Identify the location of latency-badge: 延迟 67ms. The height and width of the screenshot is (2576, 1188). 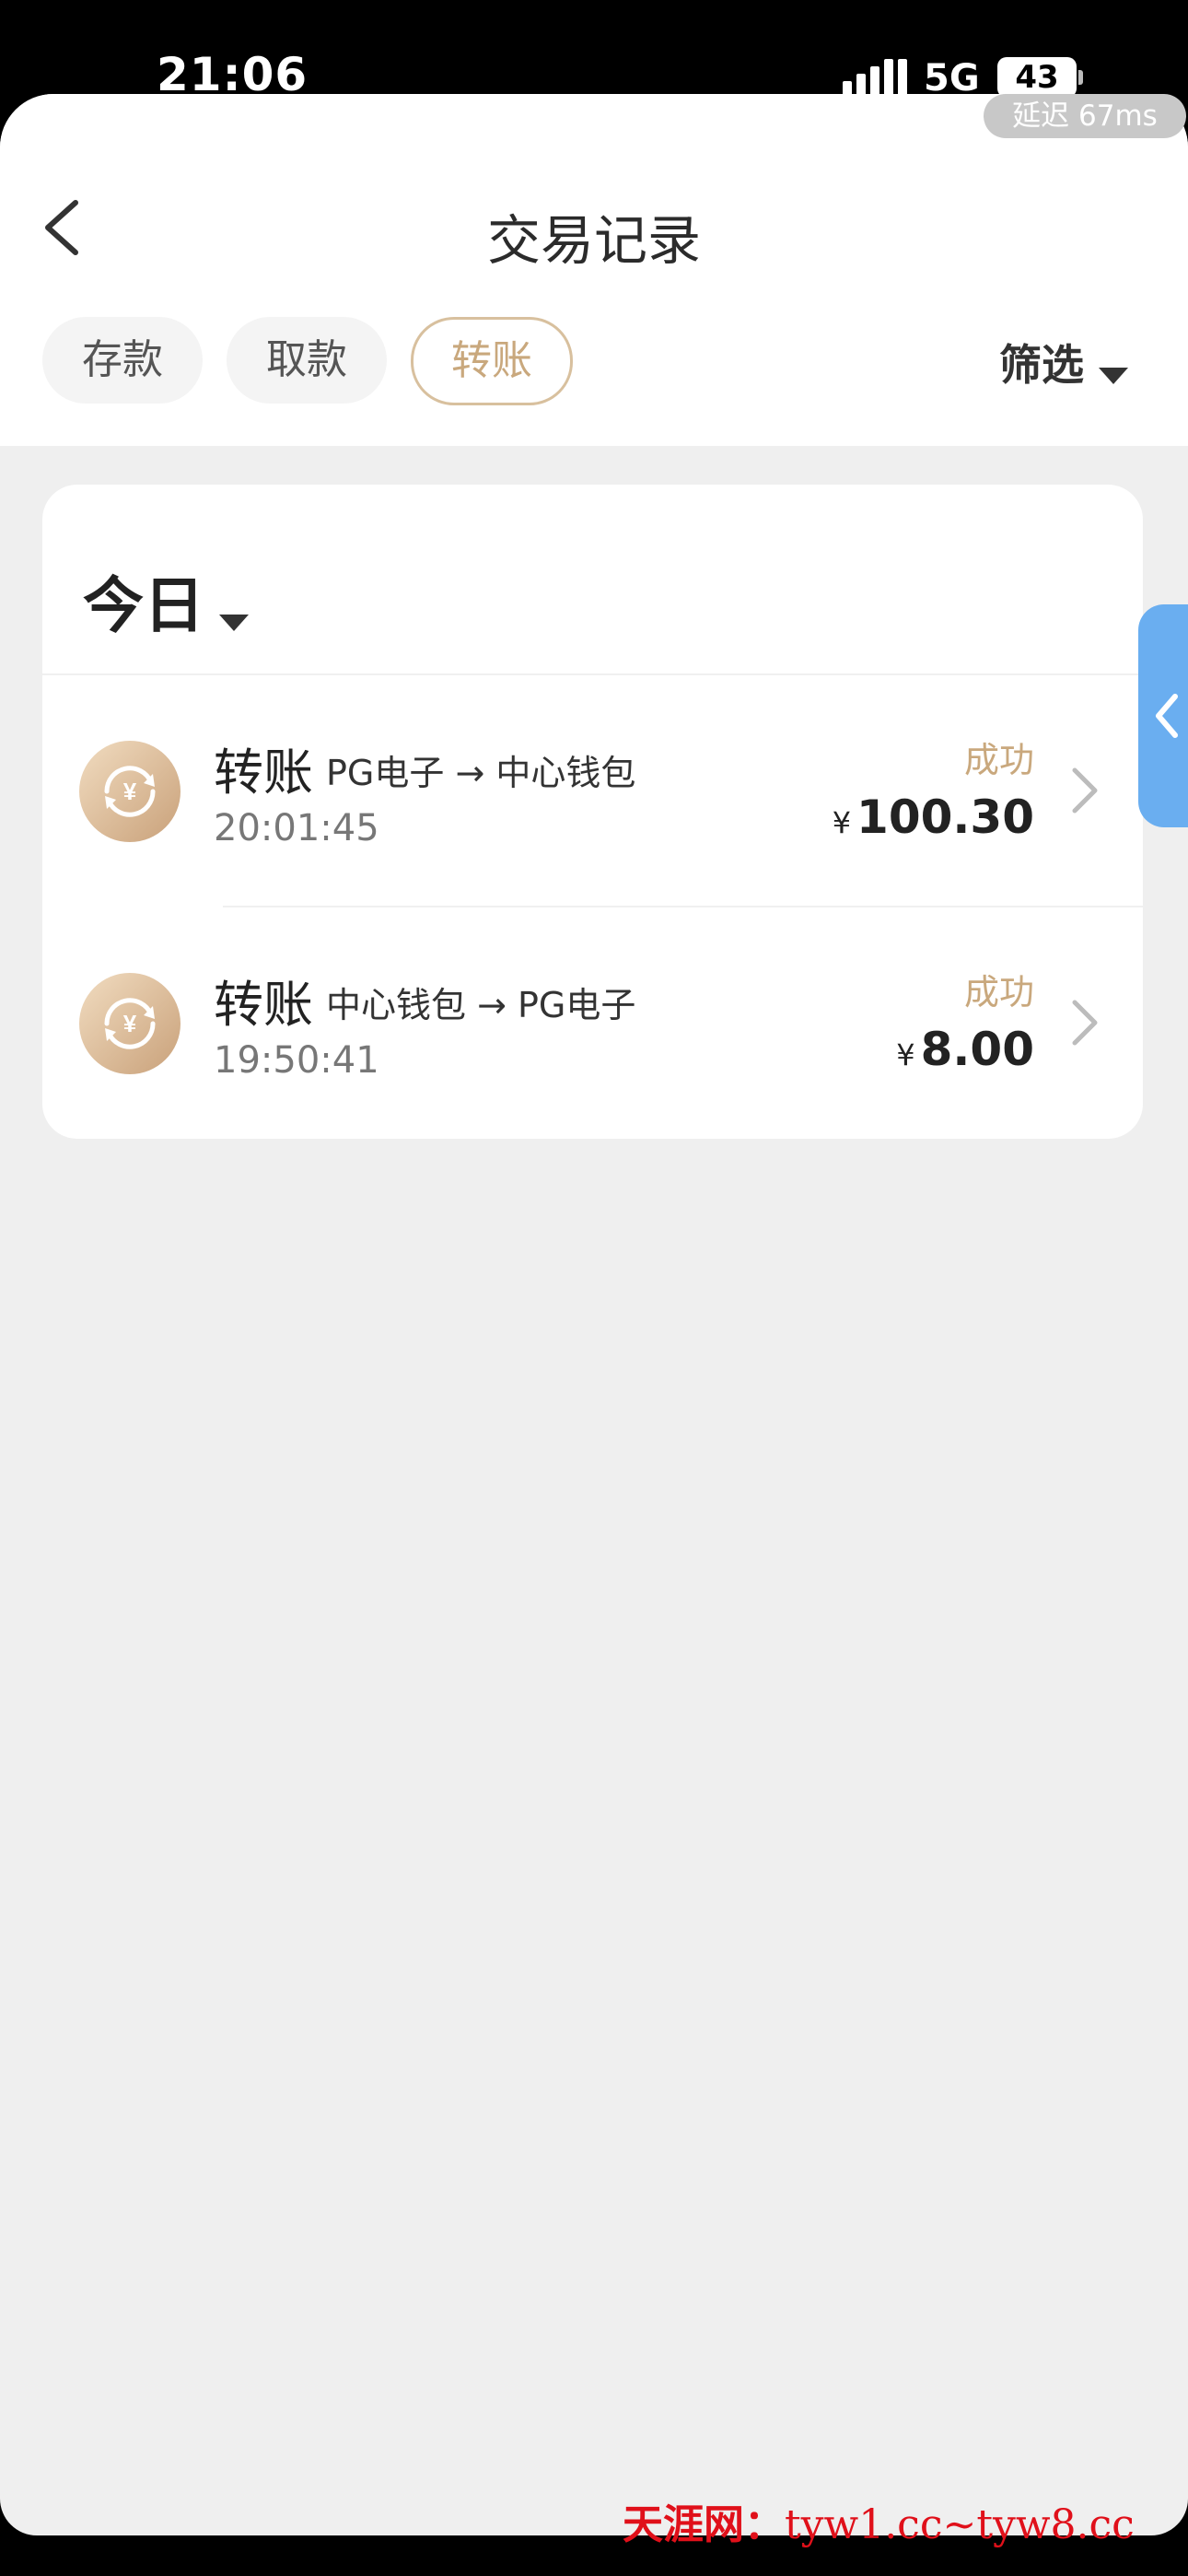
(1085, 116).